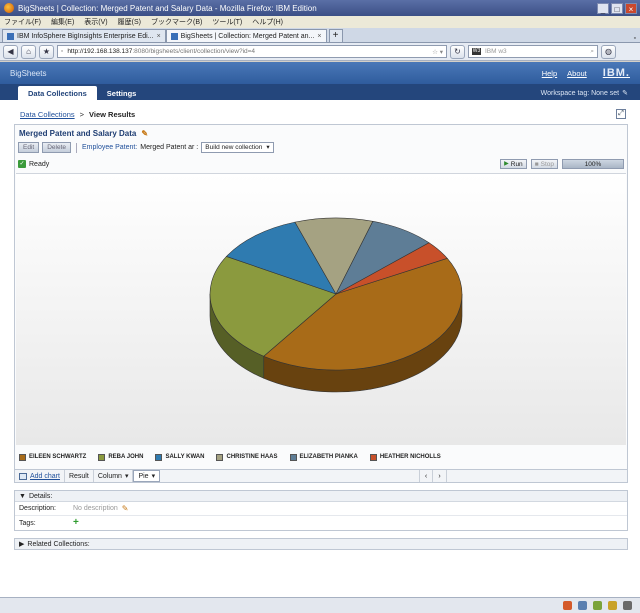 Image resolution: width=640 pixels, height=613 pixels. Describe the element at coordinates (95, 22) in the screenshot. I see `menu-view: 表示(V)` at that location.